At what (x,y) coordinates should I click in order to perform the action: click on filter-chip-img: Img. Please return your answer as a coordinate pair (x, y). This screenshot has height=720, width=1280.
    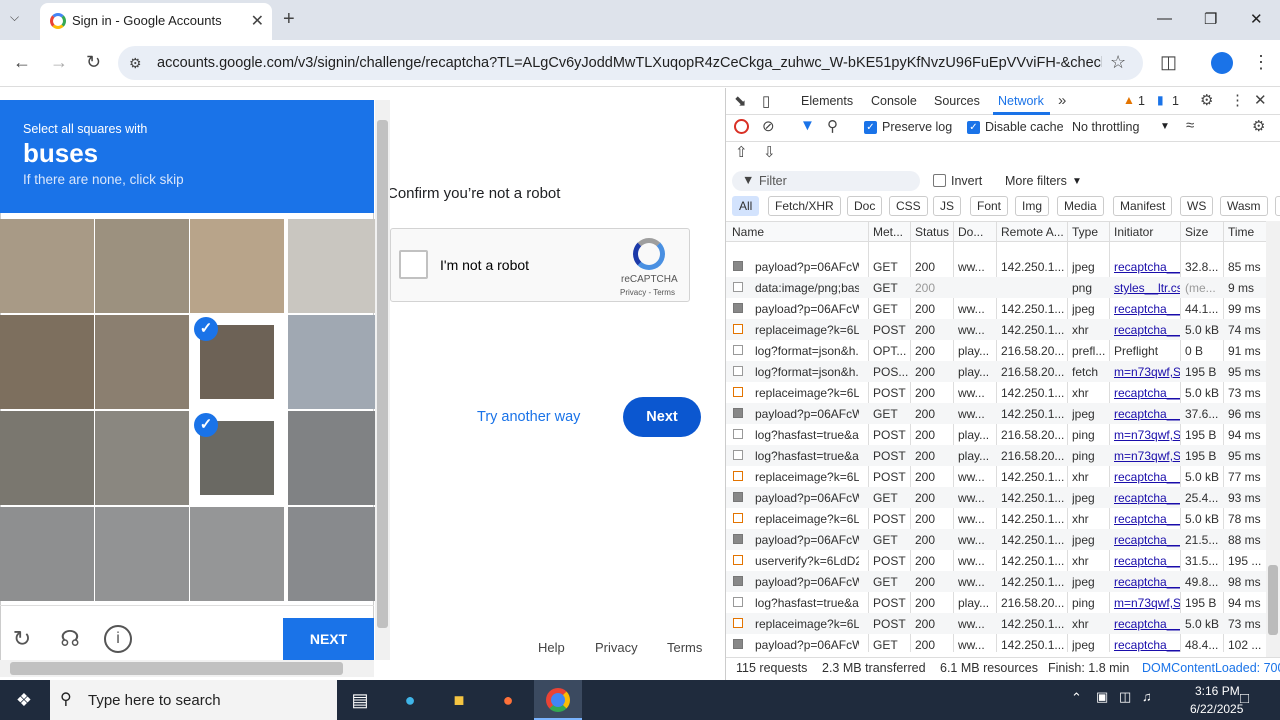
    Looking at the image, I should click on (1032, 206).